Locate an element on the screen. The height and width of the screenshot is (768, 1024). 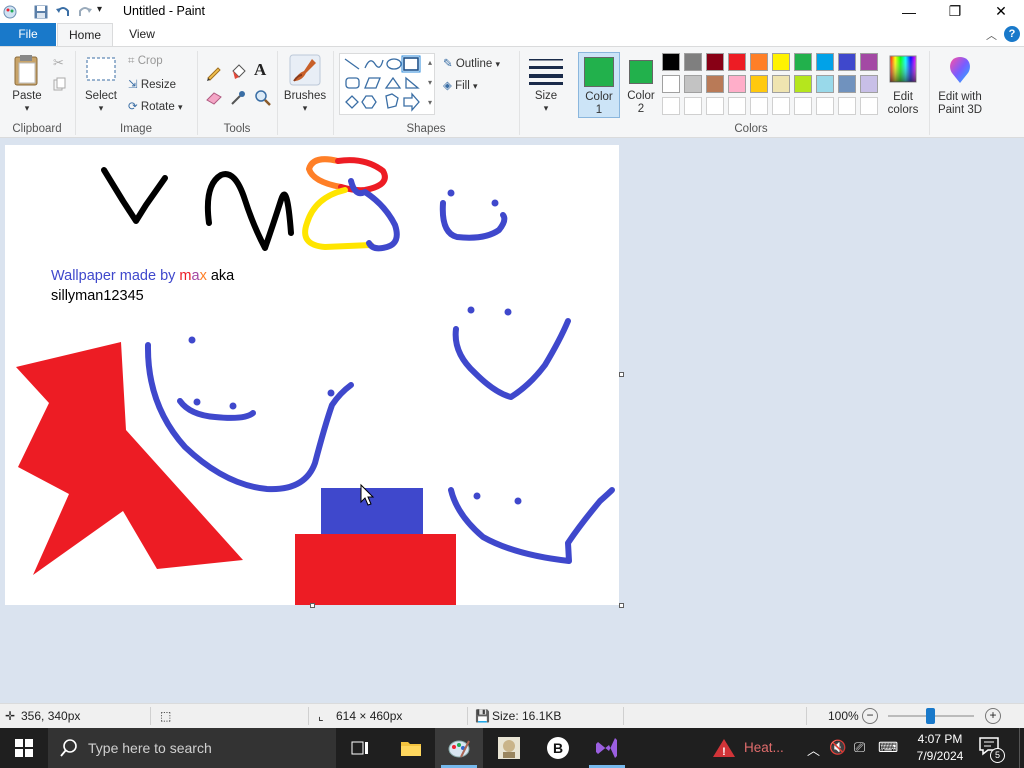
taskbar-paint is located at coordinates (459, 748).